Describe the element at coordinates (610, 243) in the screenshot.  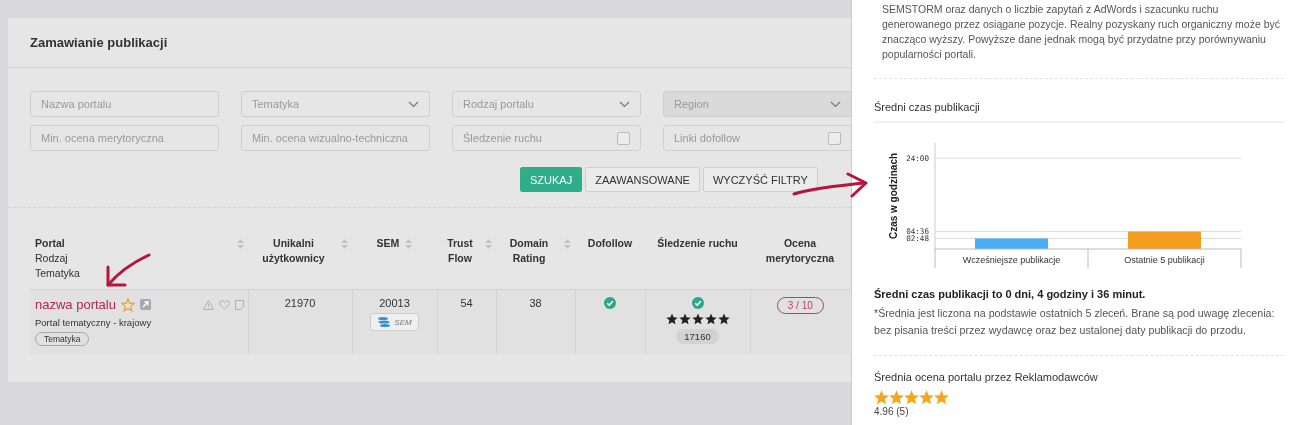
I see `column-header: Dofollow` at that location.